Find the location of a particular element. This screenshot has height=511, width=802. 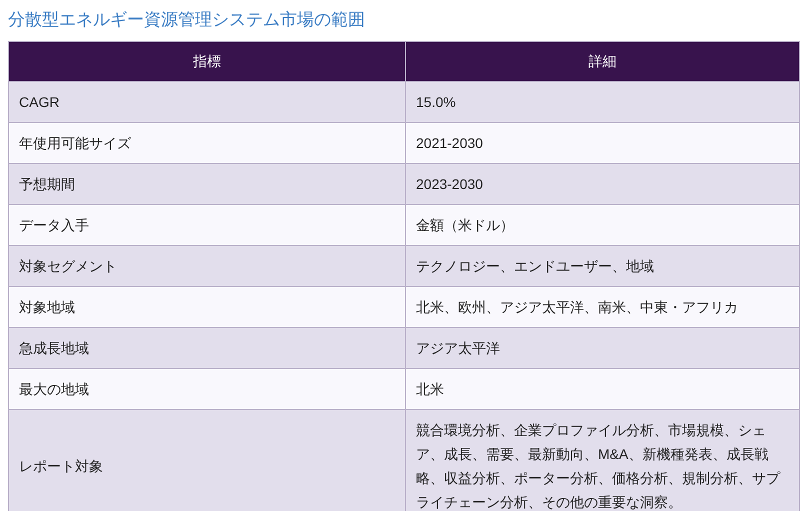

table-cell: 急成長地域 is located at coordinates (207, 348).